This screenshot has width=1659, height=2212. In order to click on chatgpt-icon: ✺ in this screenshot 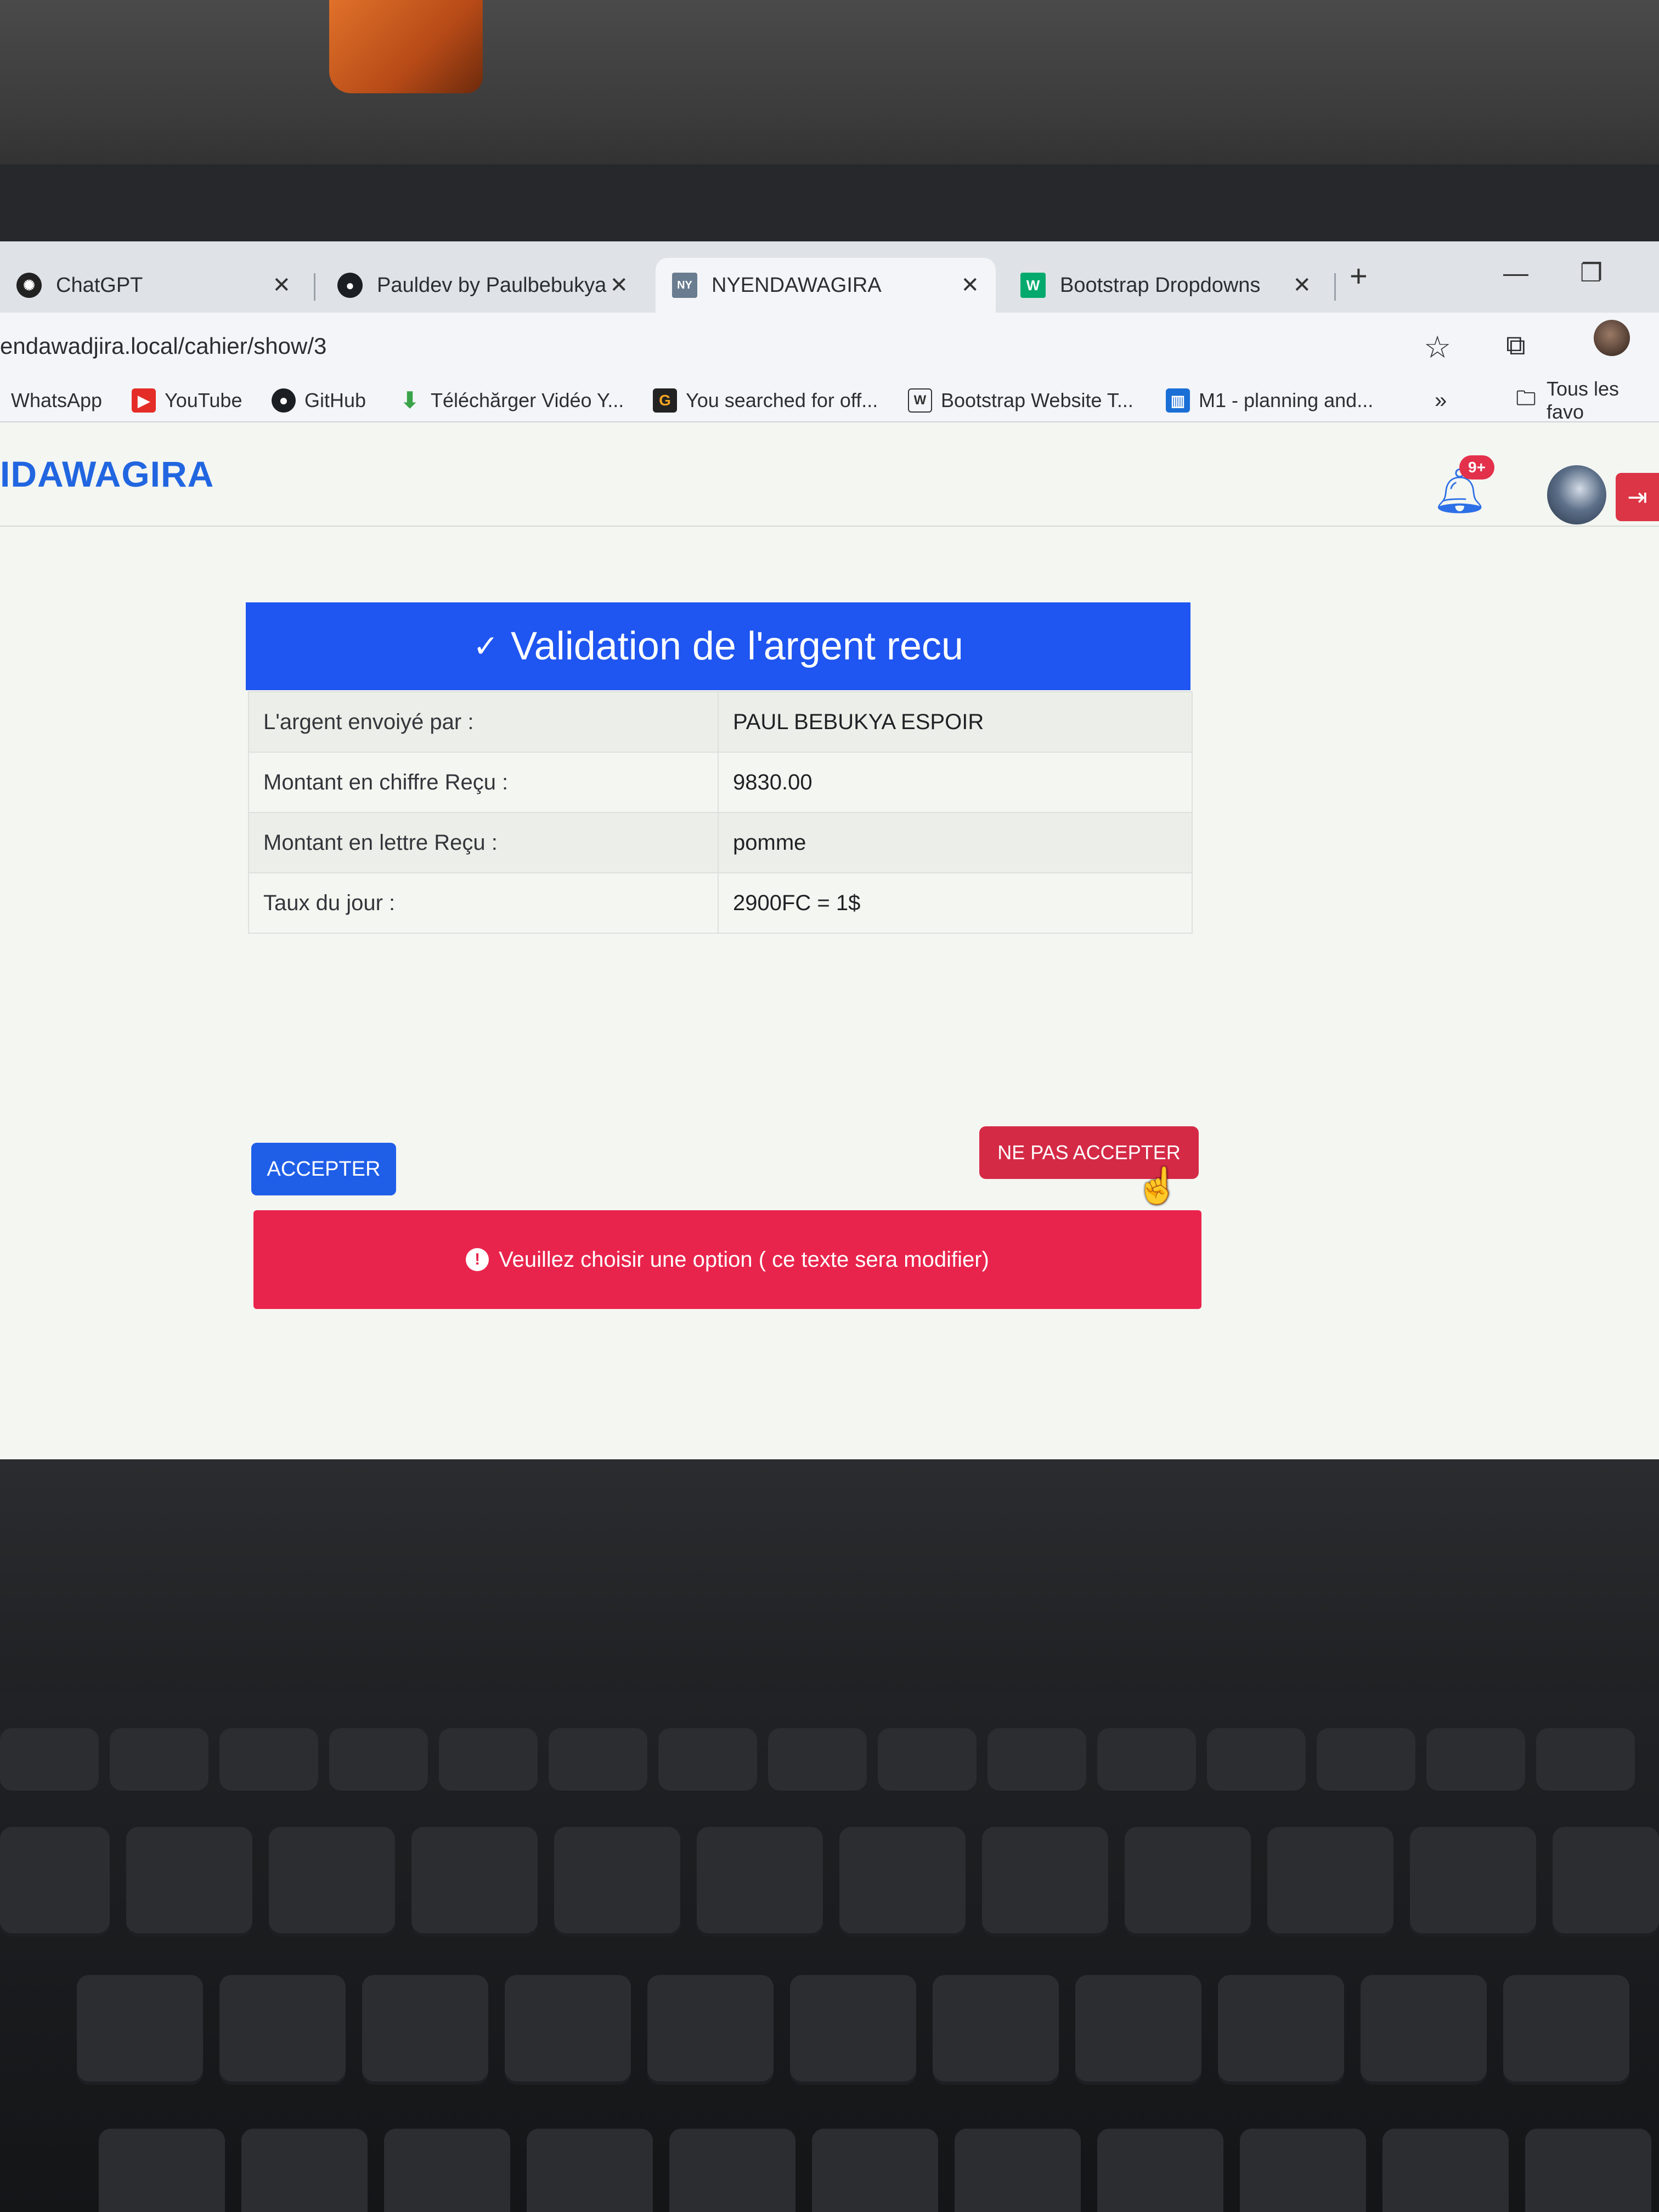, I will do `click(29, 285)`.